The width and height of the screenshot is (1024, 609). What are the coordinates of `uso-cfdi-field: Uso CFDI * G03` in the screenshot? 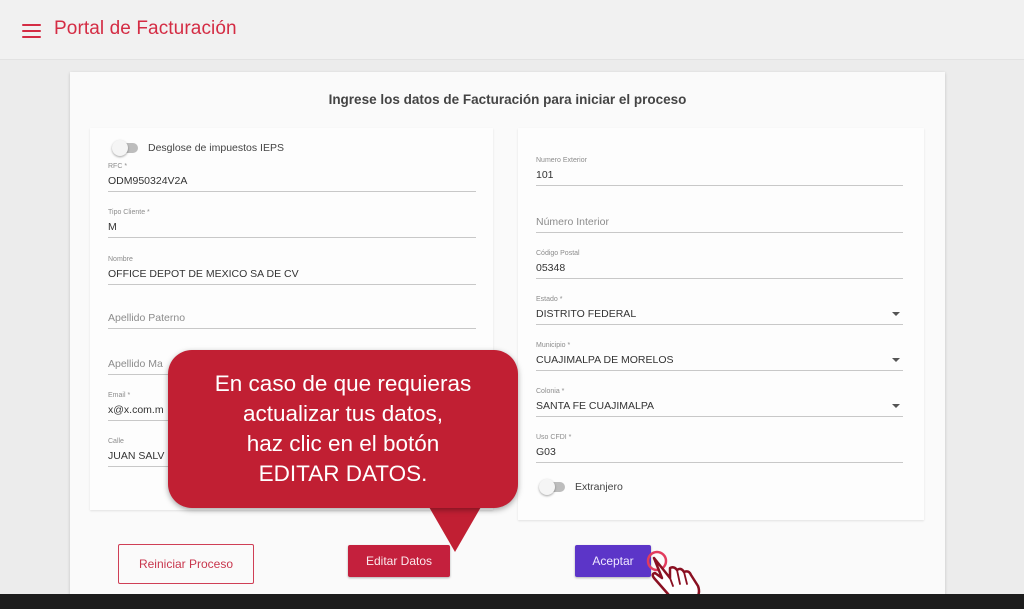 It's located at (719, 448).